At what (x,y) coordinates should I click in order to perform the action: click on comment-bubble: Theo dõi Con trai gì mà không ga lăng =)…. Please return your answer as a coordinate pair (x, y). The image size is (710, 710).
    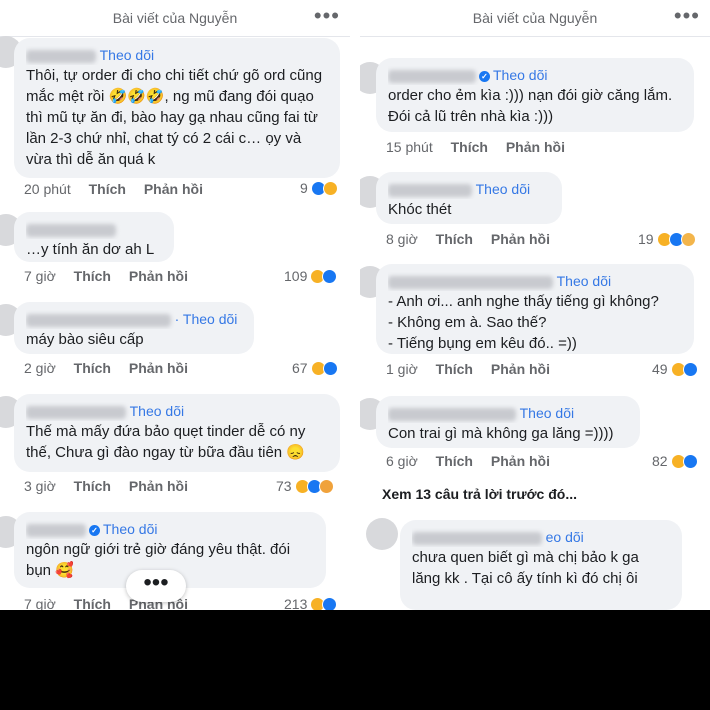
    Looking at the image, I should click on (508, 422).